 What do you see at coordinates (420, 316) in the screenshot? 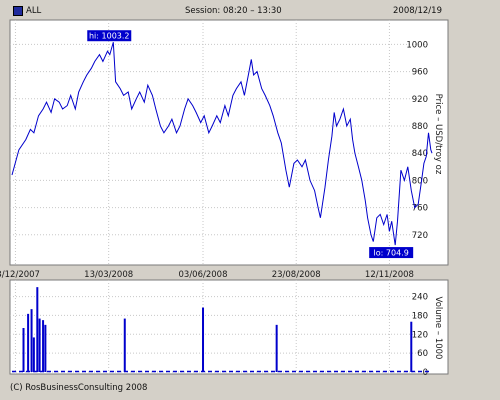
I see `volume-y-tick-label: 180` at bounding box center [420, 316].